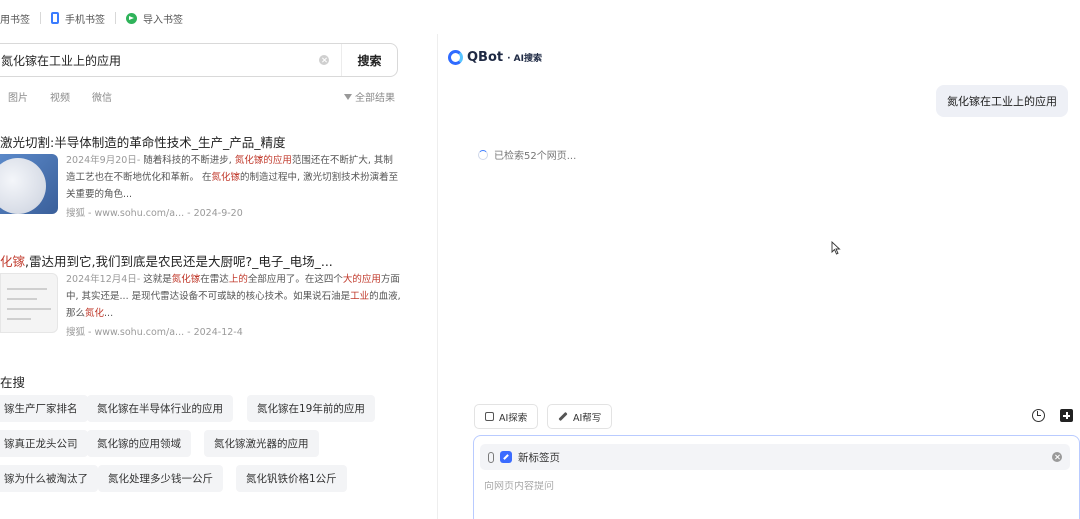  I want to click on hot-chip: 氮化镓在19年前的应用, so click(311, 408).